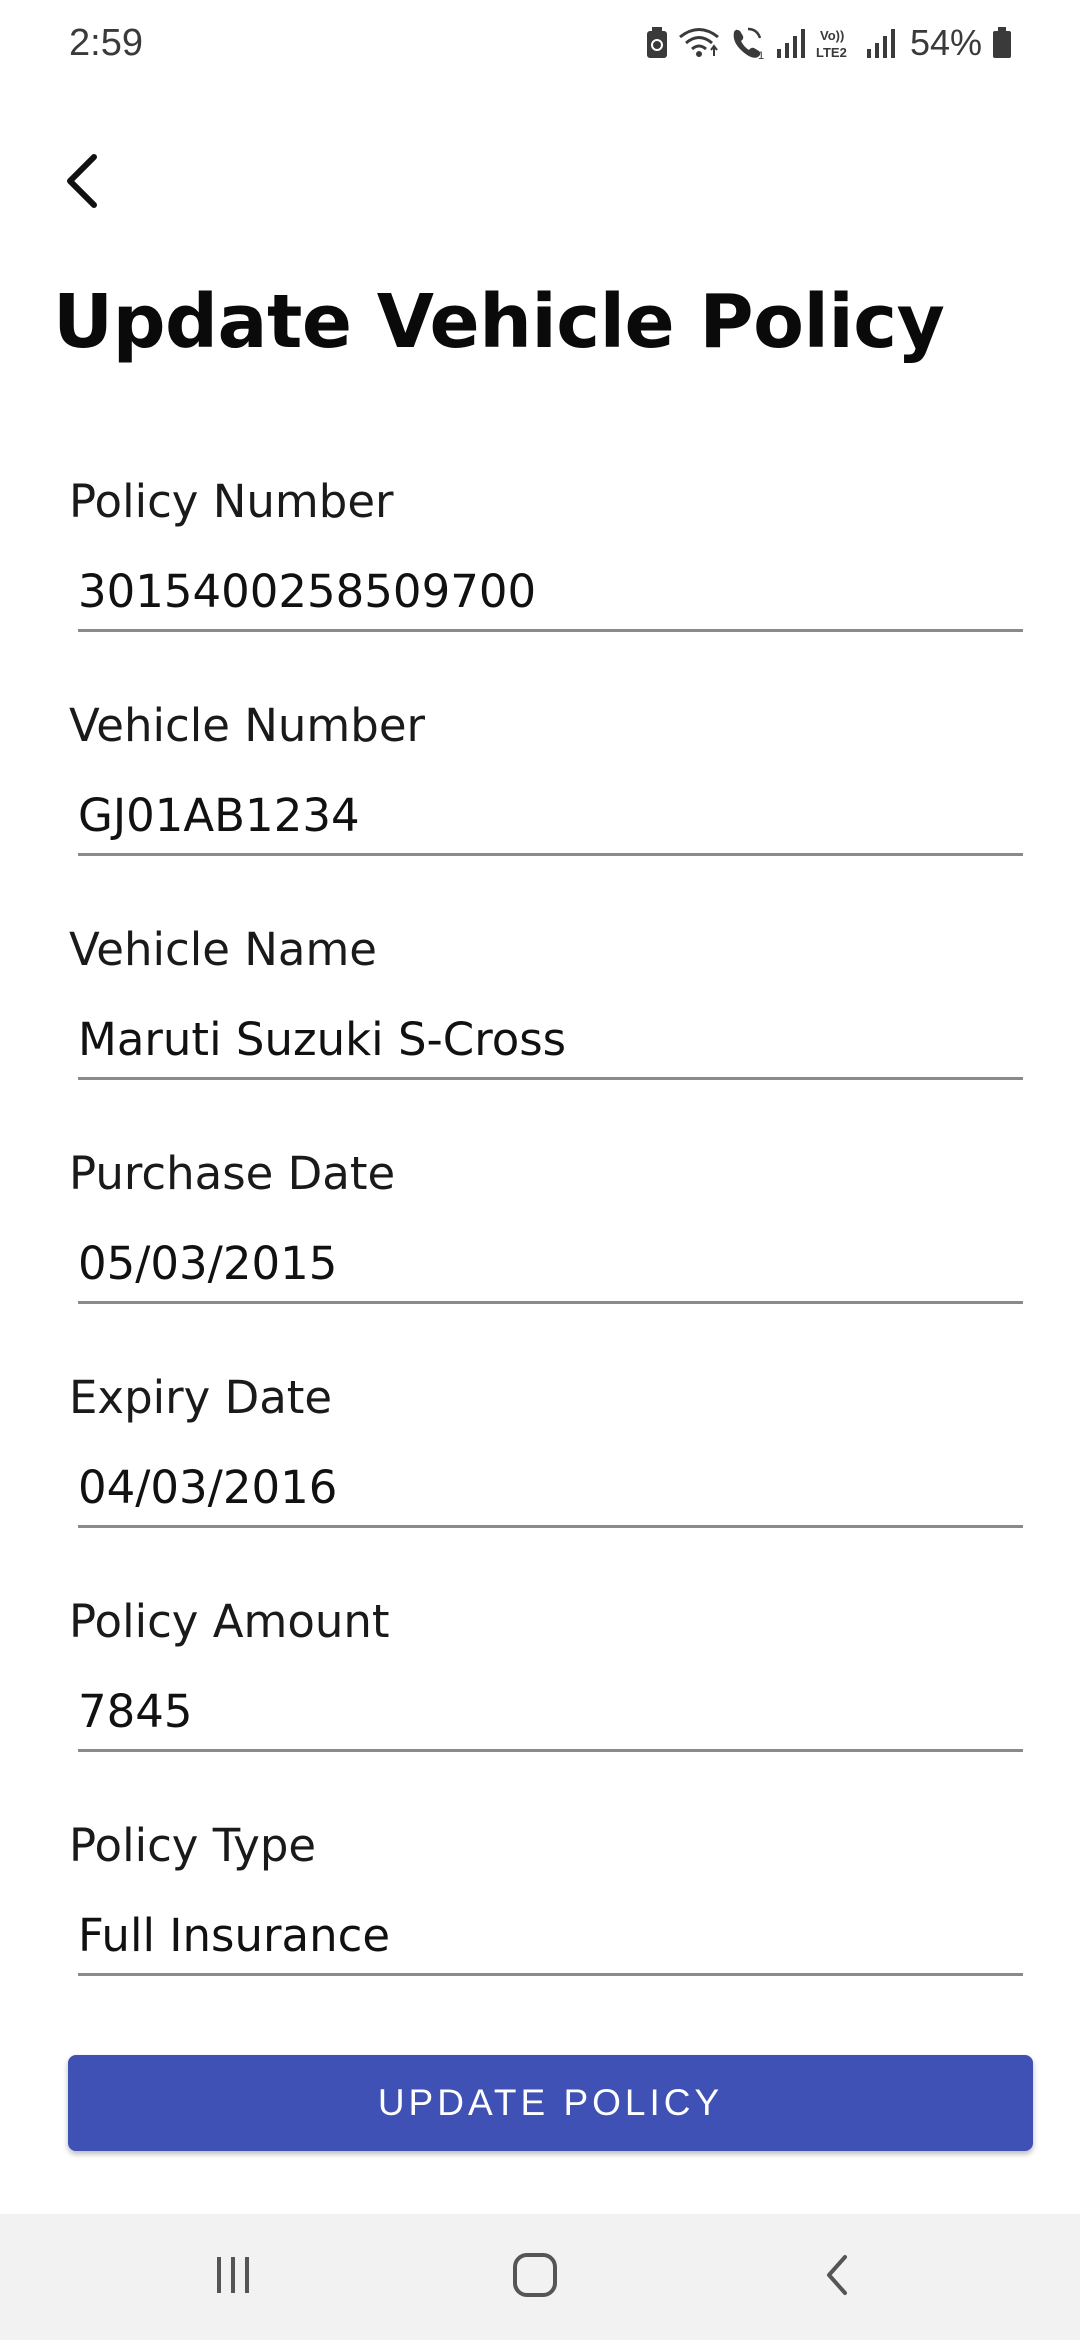 This screenshot has width=1080, height=2340. I want to click on vehicle-number-label: Vehicle Number, so click(247, 725).